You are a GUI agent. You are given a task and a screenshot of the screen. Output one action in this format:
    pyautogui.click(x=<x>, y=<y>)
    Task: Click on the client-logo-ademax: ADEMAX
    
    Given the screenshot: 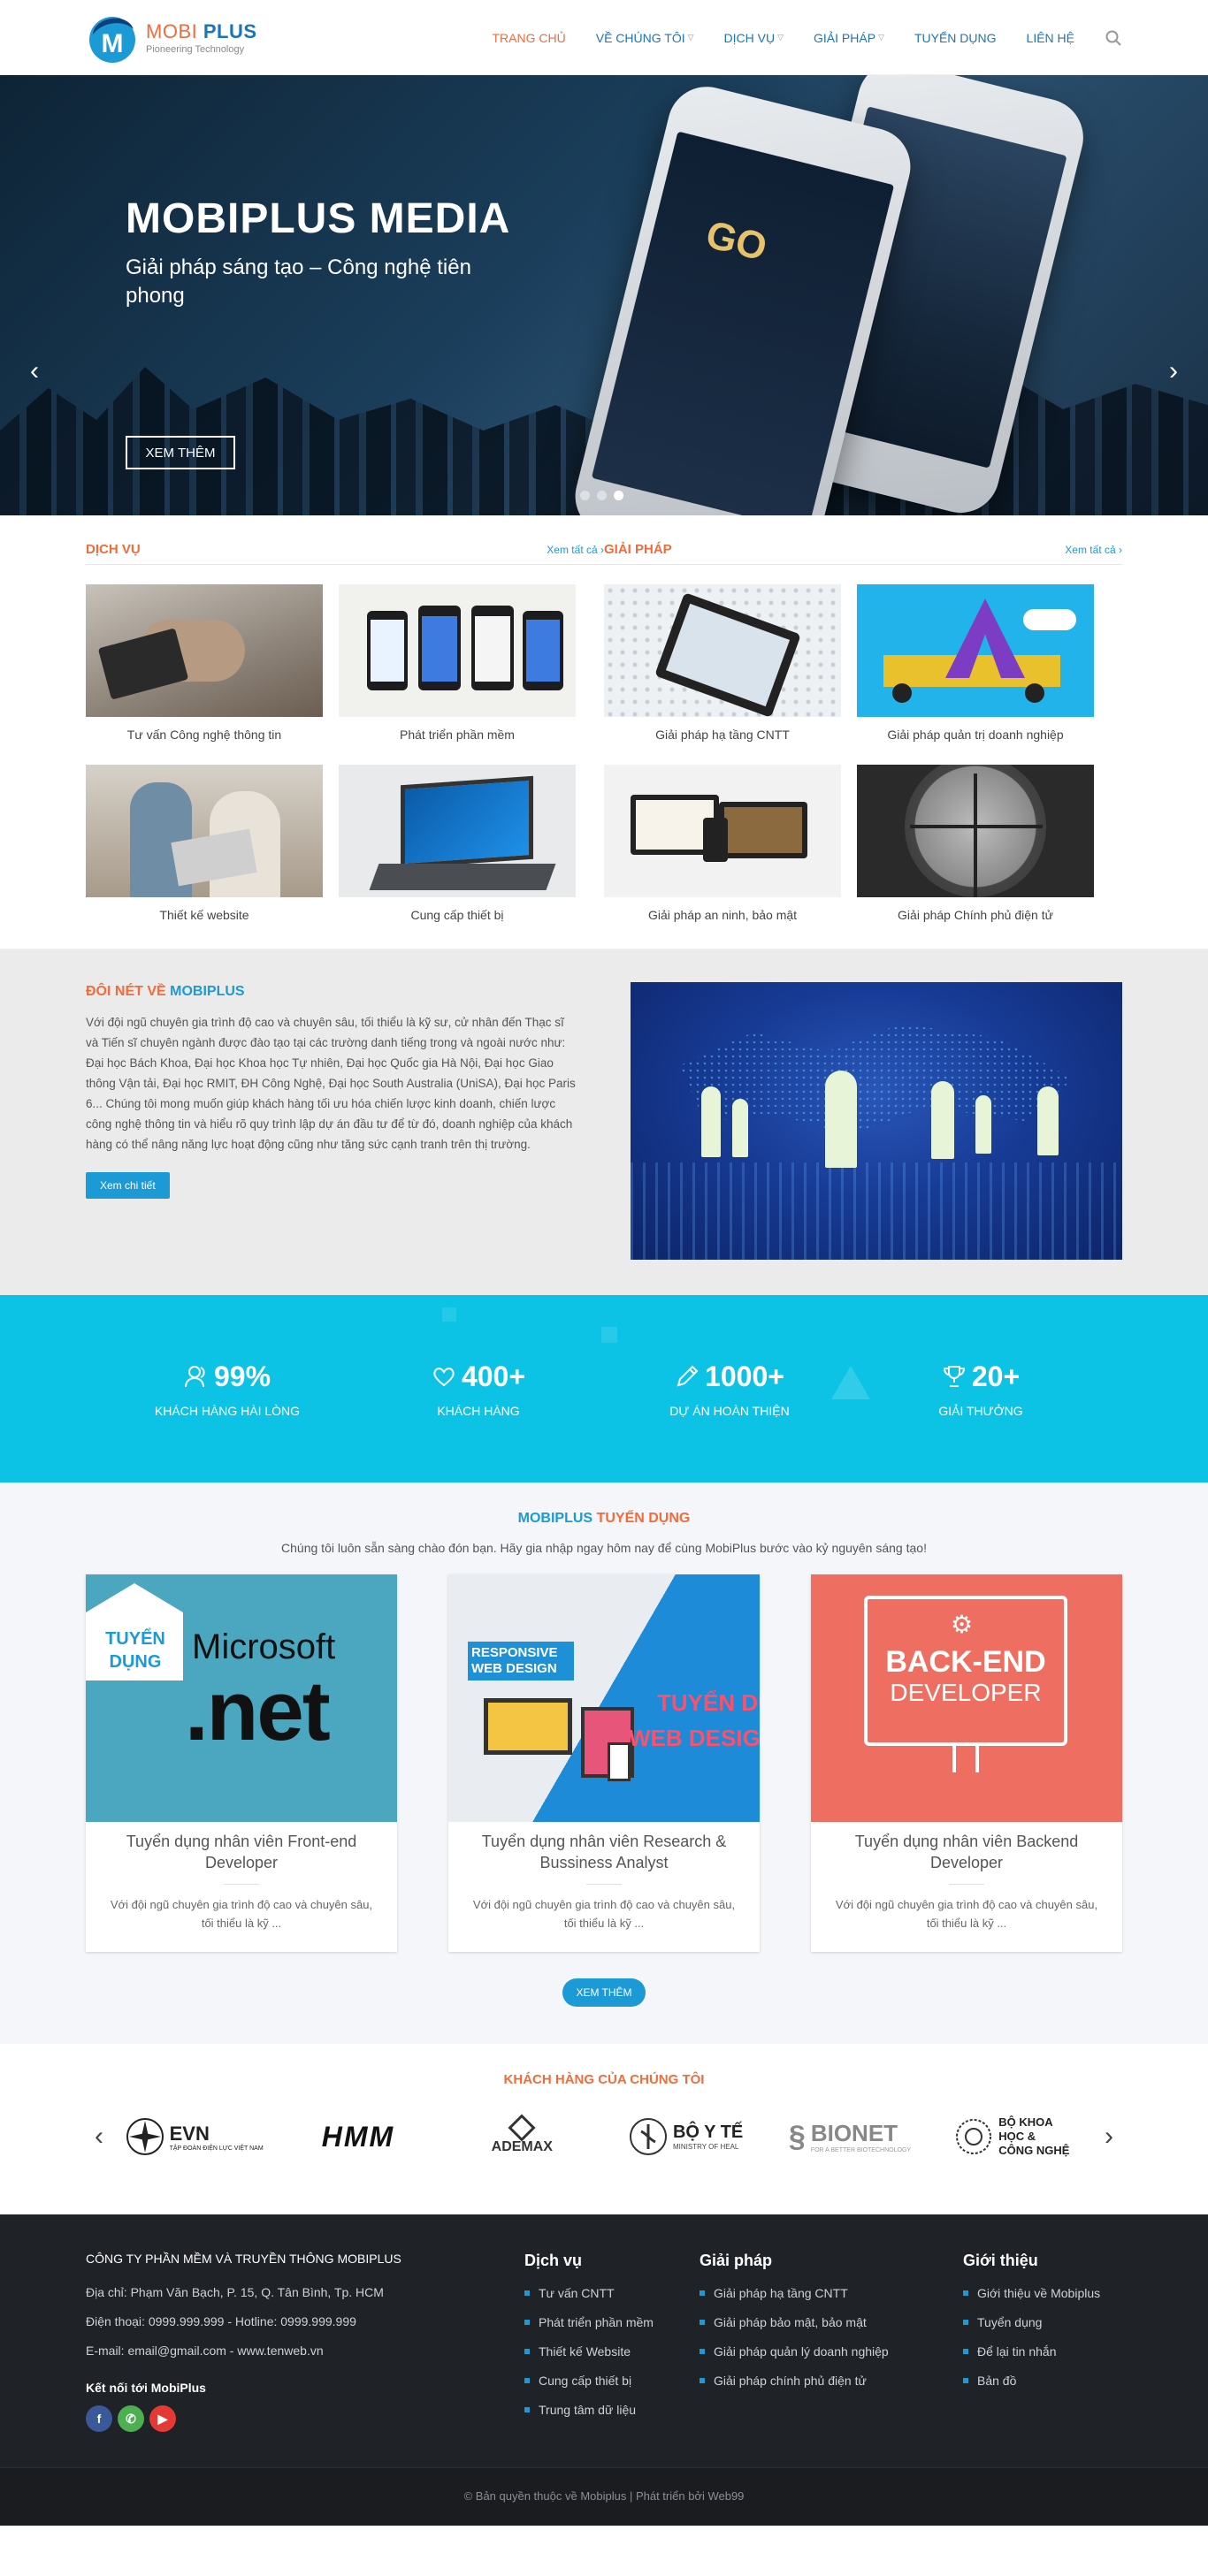 What is the action you would take?
    pyautogui.click(x=522, y=2136)
    